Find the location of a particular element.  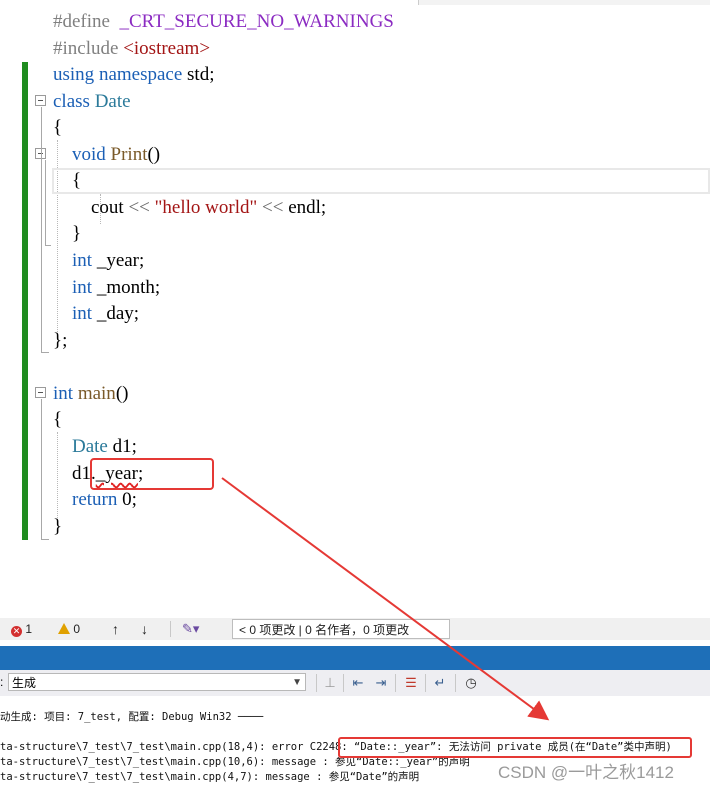

code-token: _day; is located at coordinates (116, 313).